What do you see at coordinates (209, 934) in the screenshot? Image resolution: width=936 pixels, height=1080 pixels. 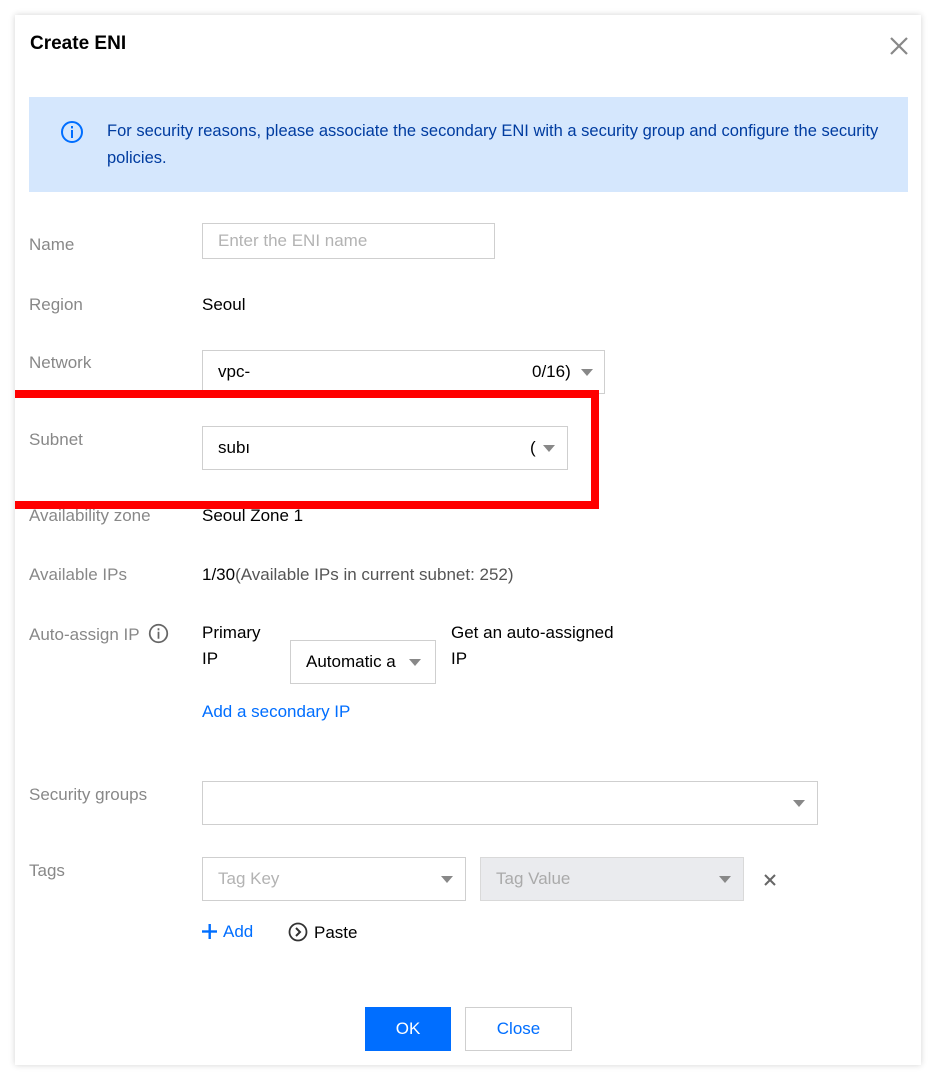 I see `plus-icon` at bounding box center [209, 934].